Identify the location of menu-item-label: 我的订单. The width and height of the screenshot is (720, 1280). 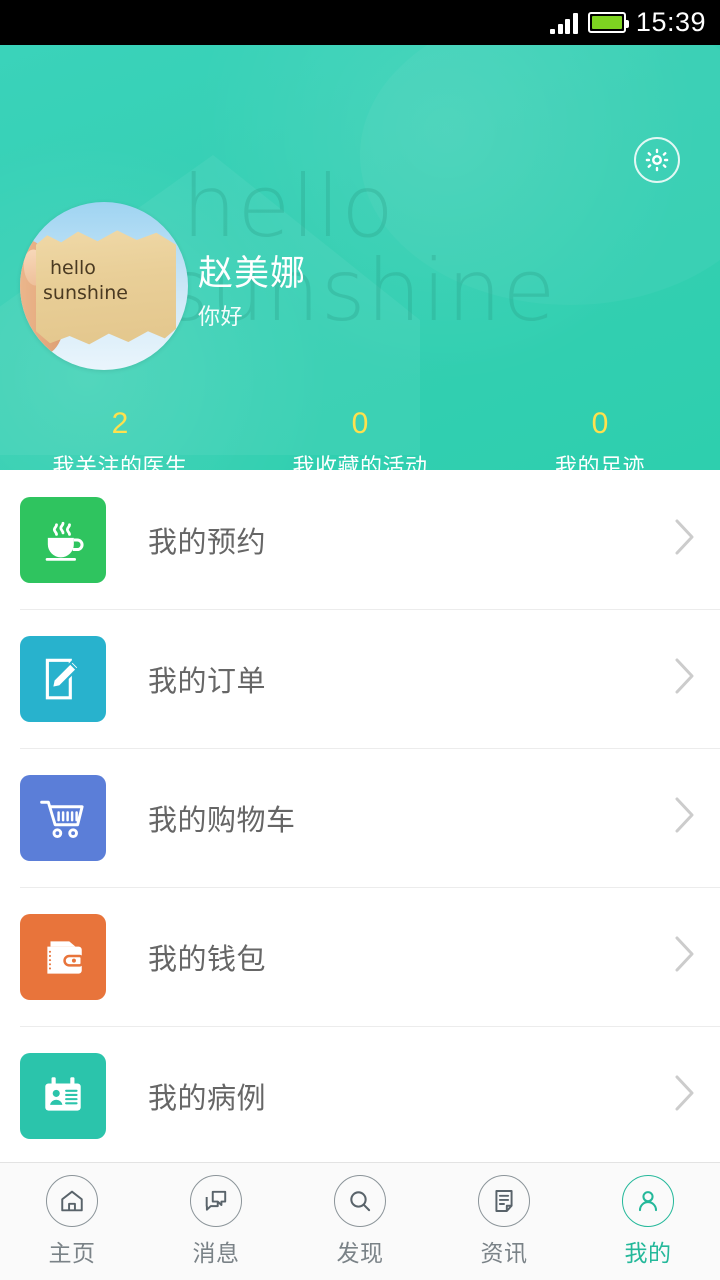
(207, 681).